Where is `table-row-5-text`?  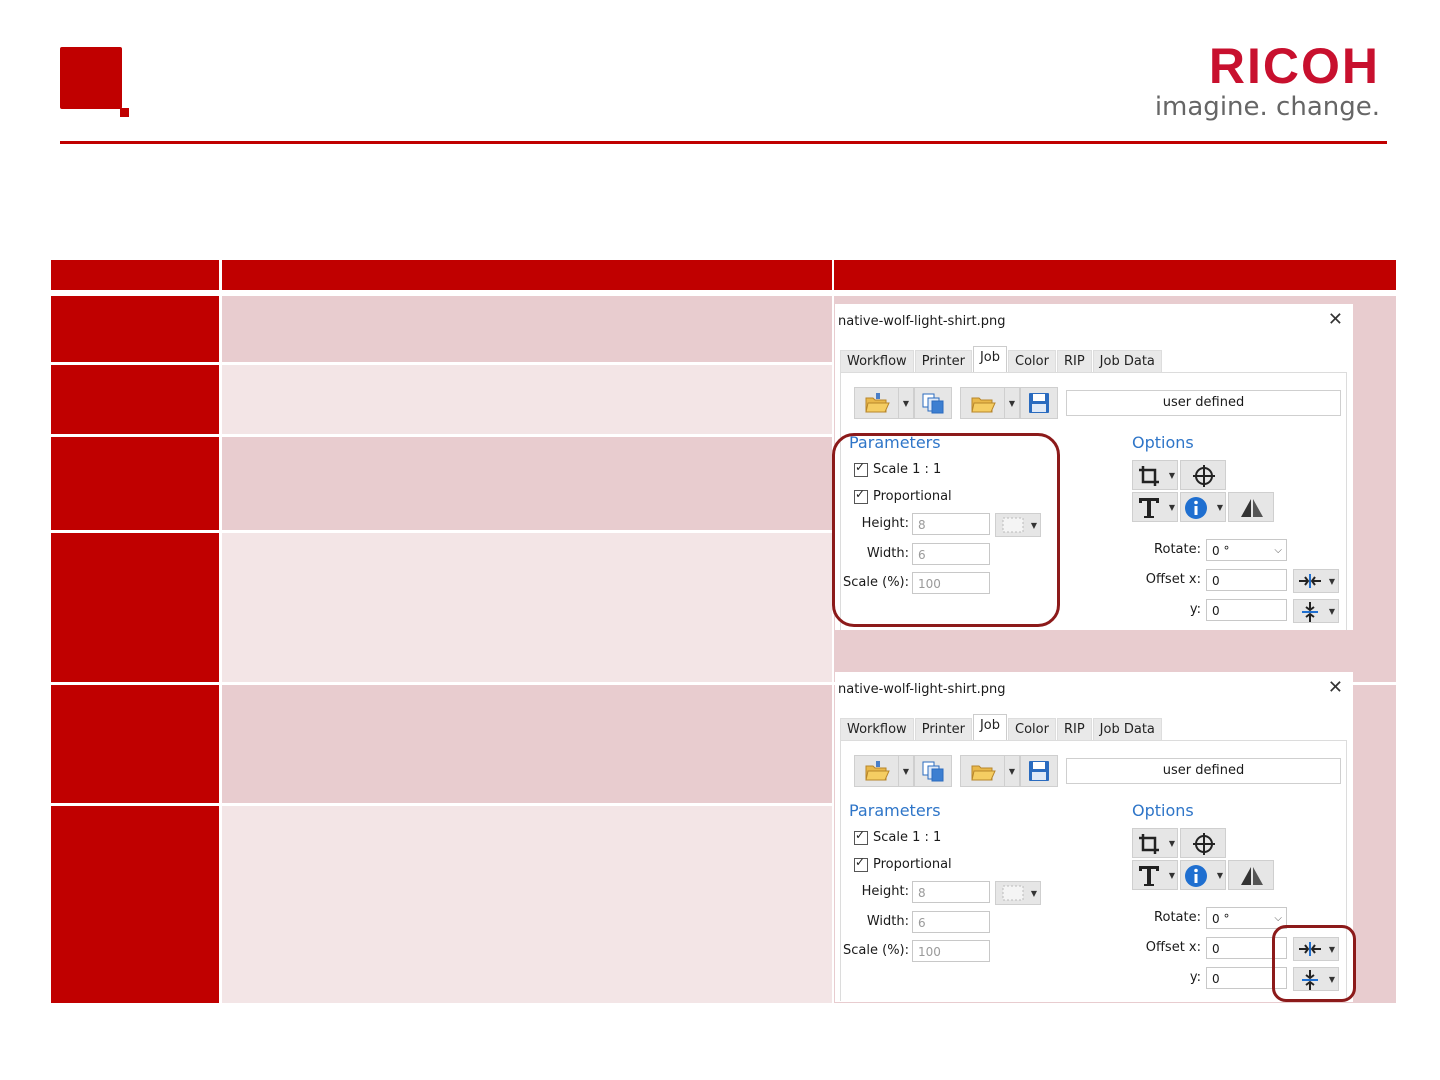
table-row-5-text is located at coordinates (527, 744).